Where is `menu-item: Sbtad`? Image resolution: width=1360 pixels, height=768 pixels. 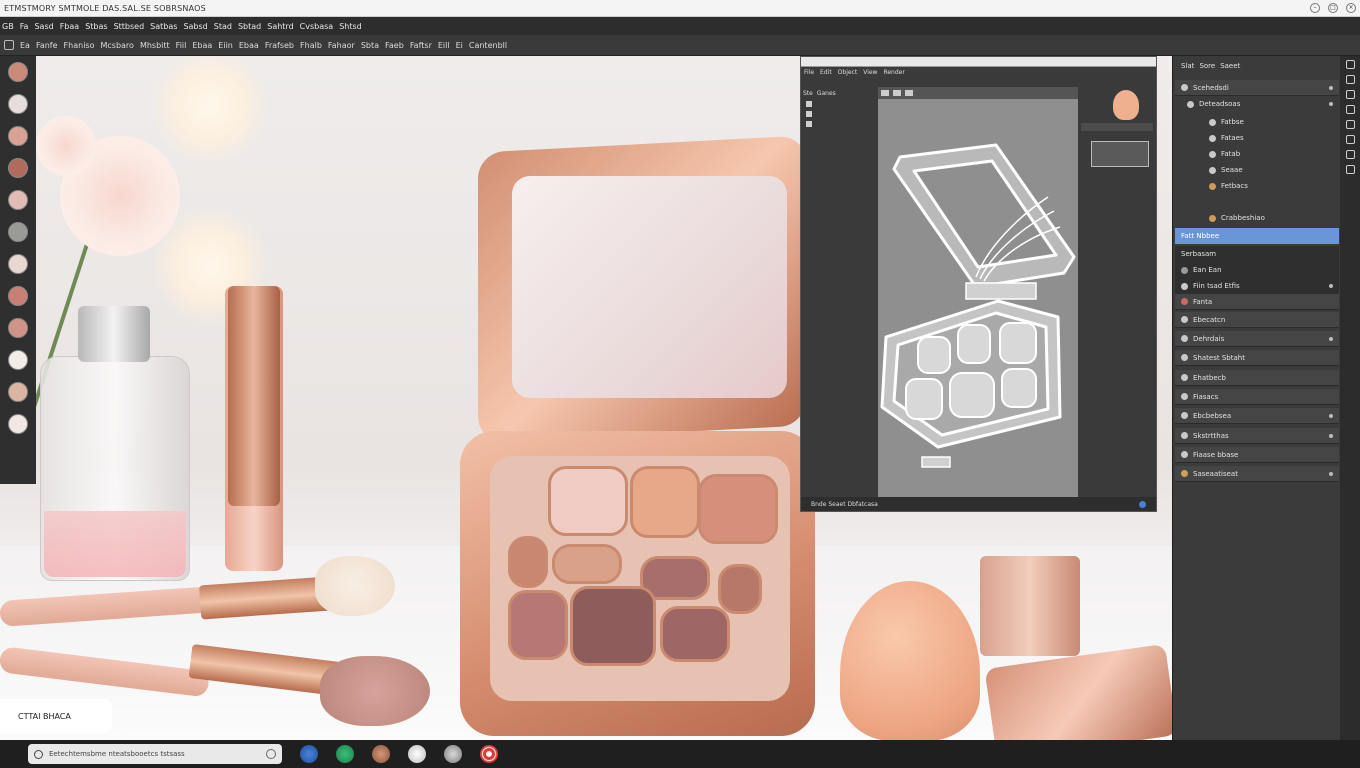
menu-item: Sbtad is located at coordinates (249, 26).